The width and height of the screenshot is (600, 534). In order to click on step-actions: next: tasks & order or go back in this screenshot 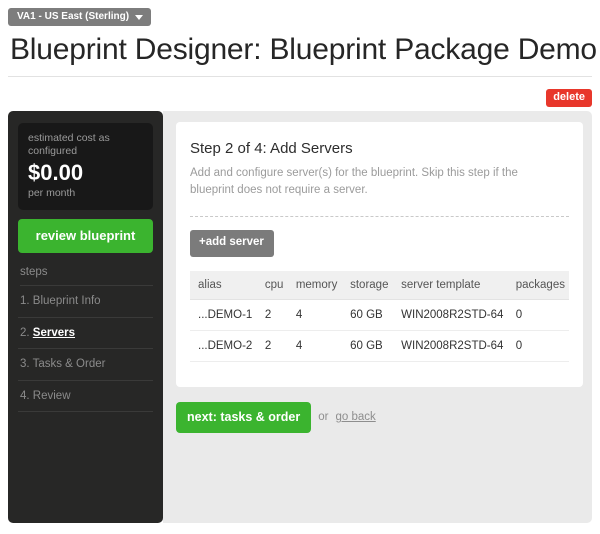, I will do `click(379, 417)`.